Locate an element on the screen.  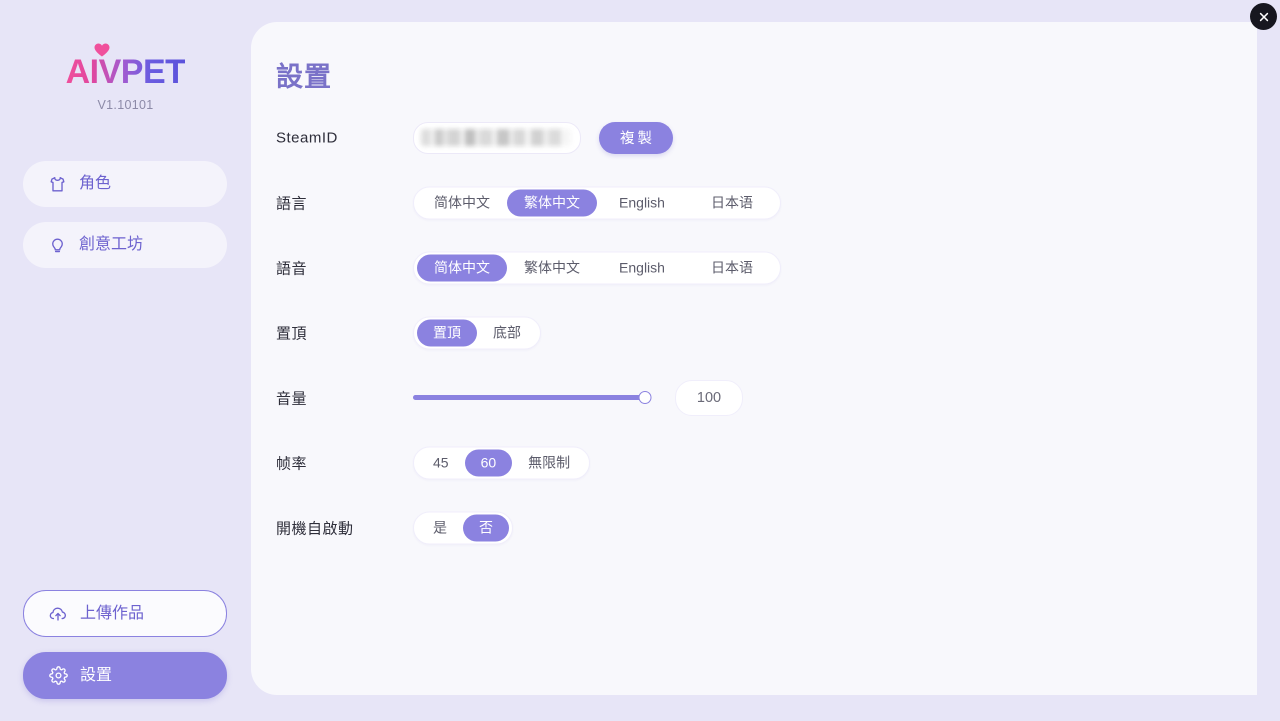
volume-slider is located at coordinates (532, 398).